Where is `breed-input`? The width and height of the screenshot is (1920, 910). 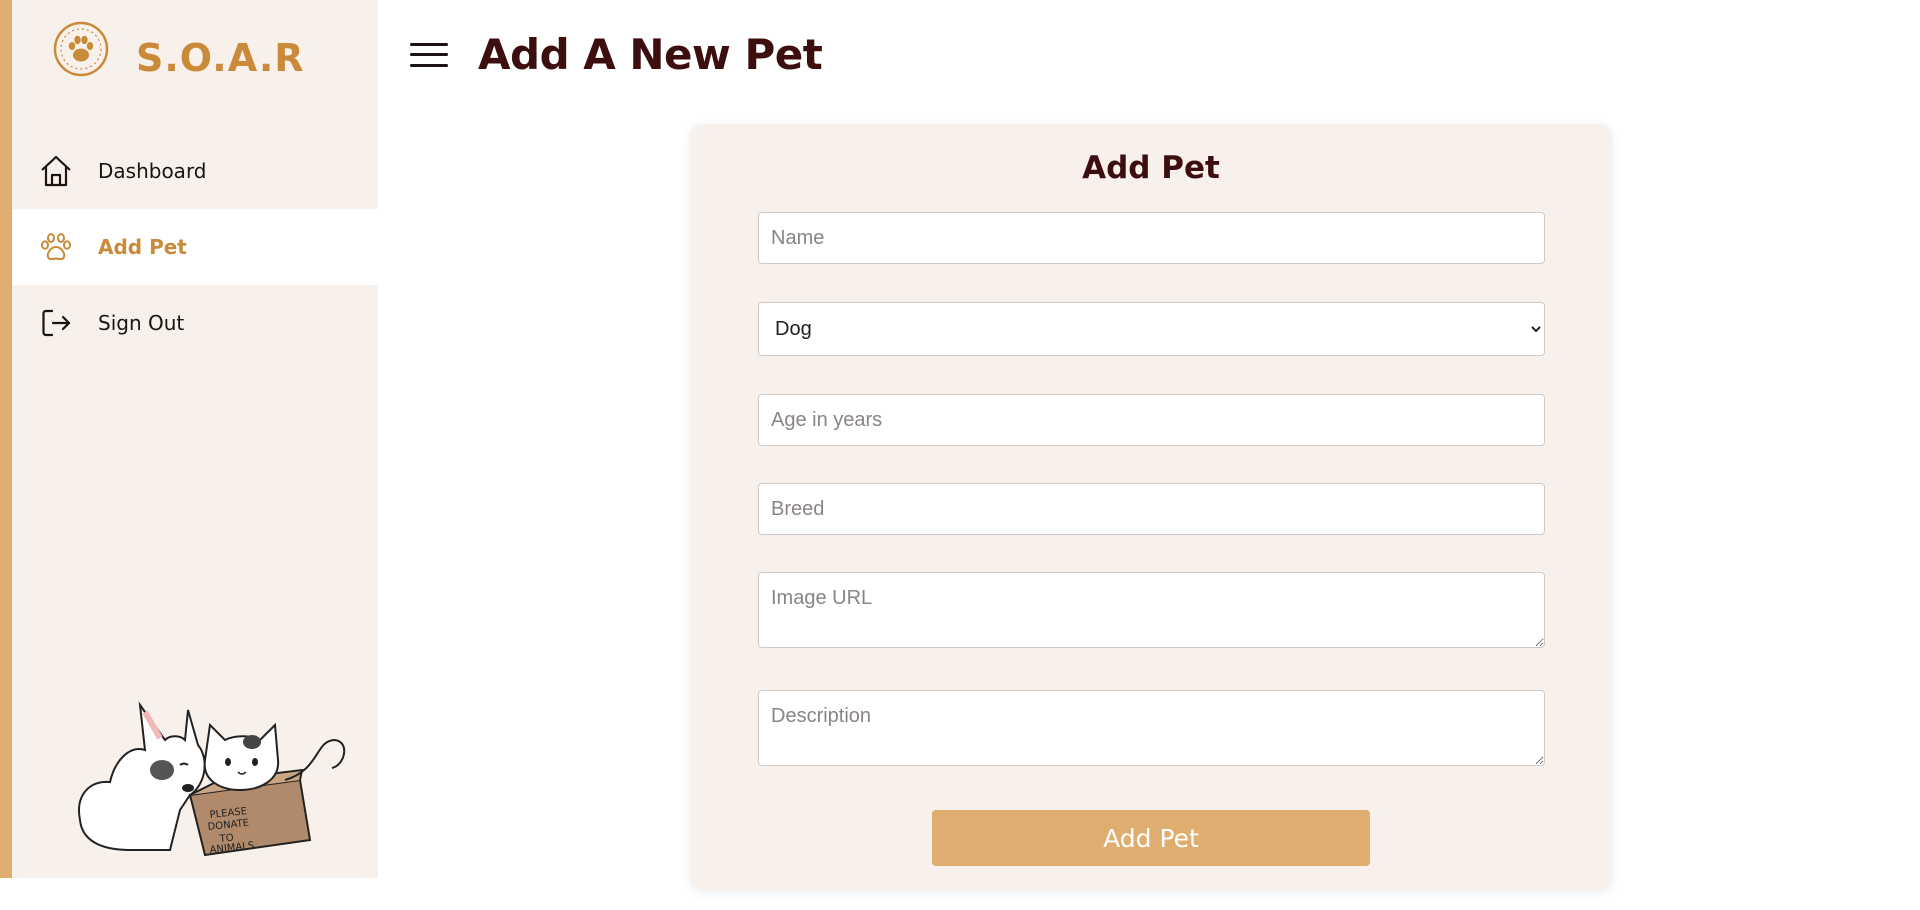 breed-input is located at coordinates (1151, 509).